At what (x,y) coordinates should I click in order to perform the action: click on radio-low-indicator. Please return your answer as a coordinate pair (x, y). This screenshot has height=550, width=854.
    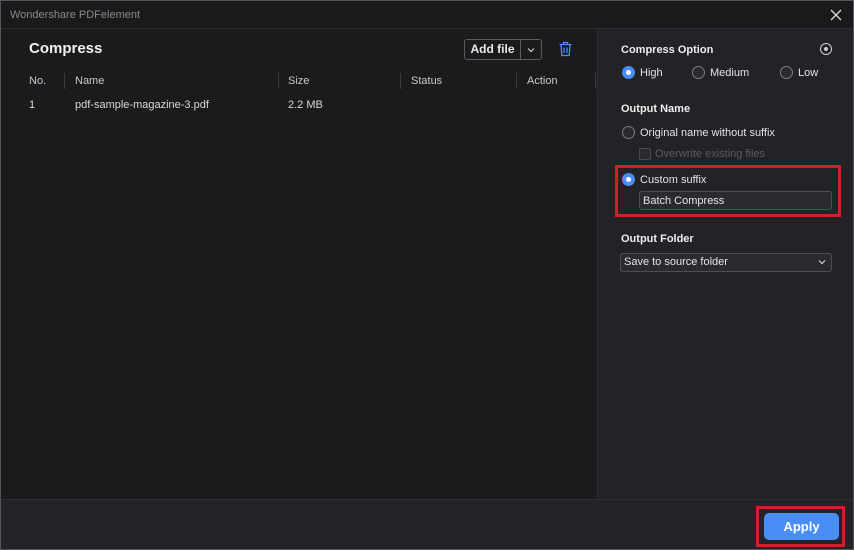
    Looking at the image, I should click on (786, 72).